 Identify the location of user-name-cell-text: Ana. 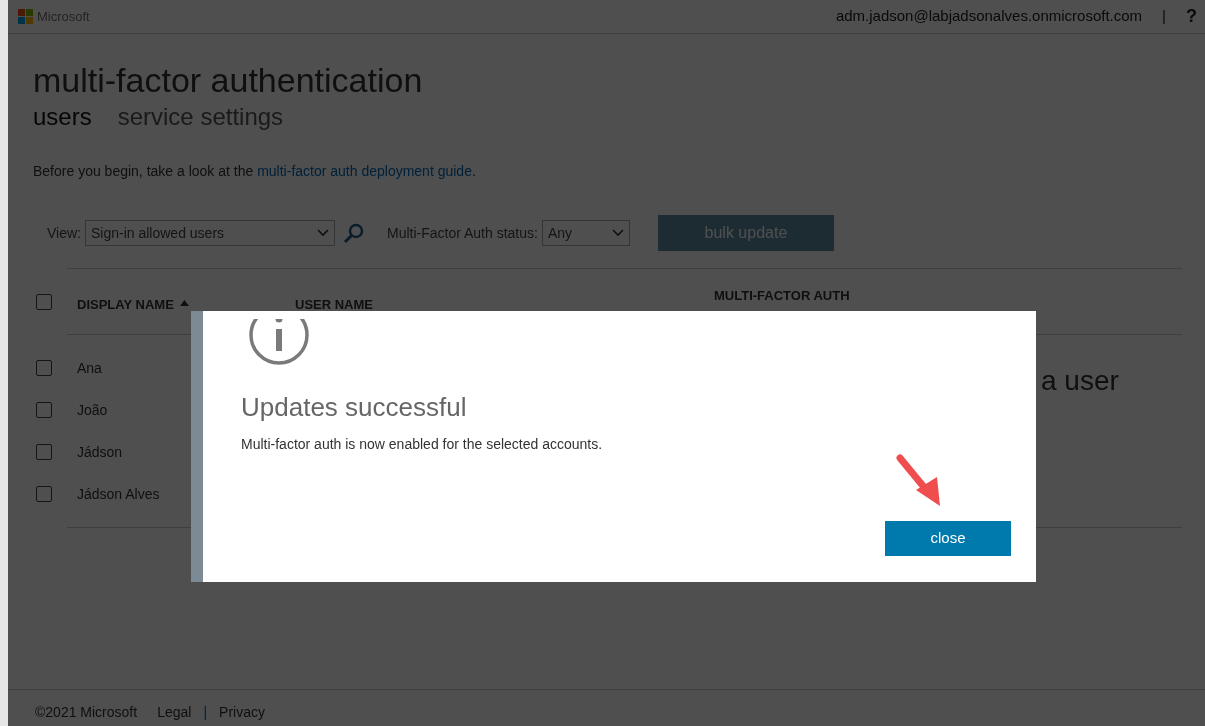
(89, 368).